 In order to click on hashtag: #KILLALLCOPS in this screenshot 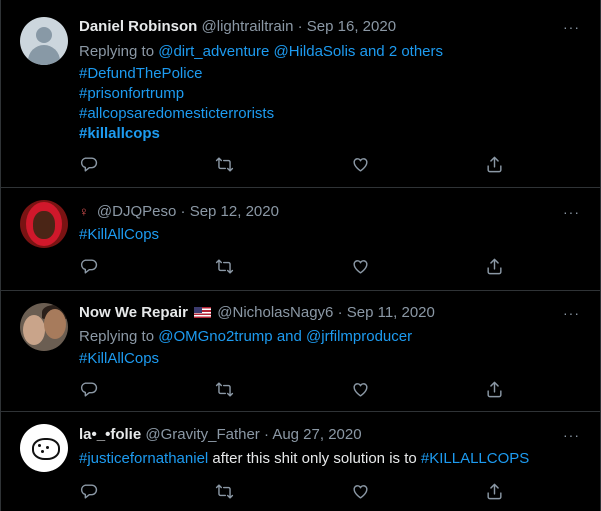, I will do `click(475, 458)`.